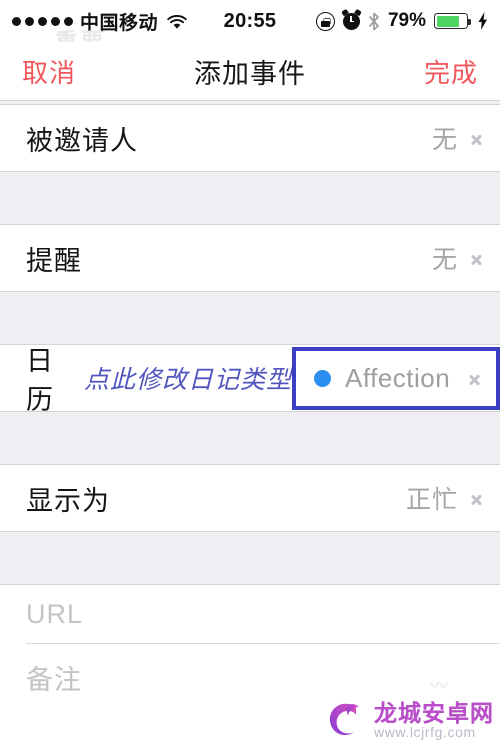 The height and width of the screenshot is (750, 500). I want to click on watermark-site-name: 龙城安卓网, so click(434, 712).